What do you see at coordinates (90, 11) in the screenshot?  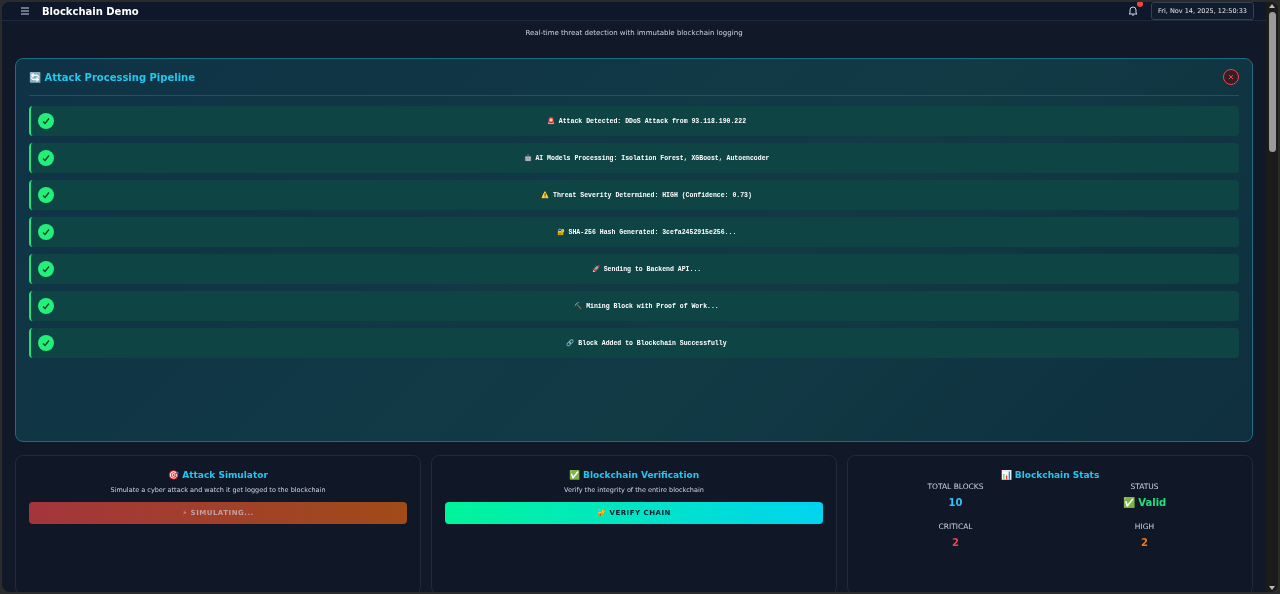 I see `app-title: Blockchain Demo` at bounding box center [90, 11].